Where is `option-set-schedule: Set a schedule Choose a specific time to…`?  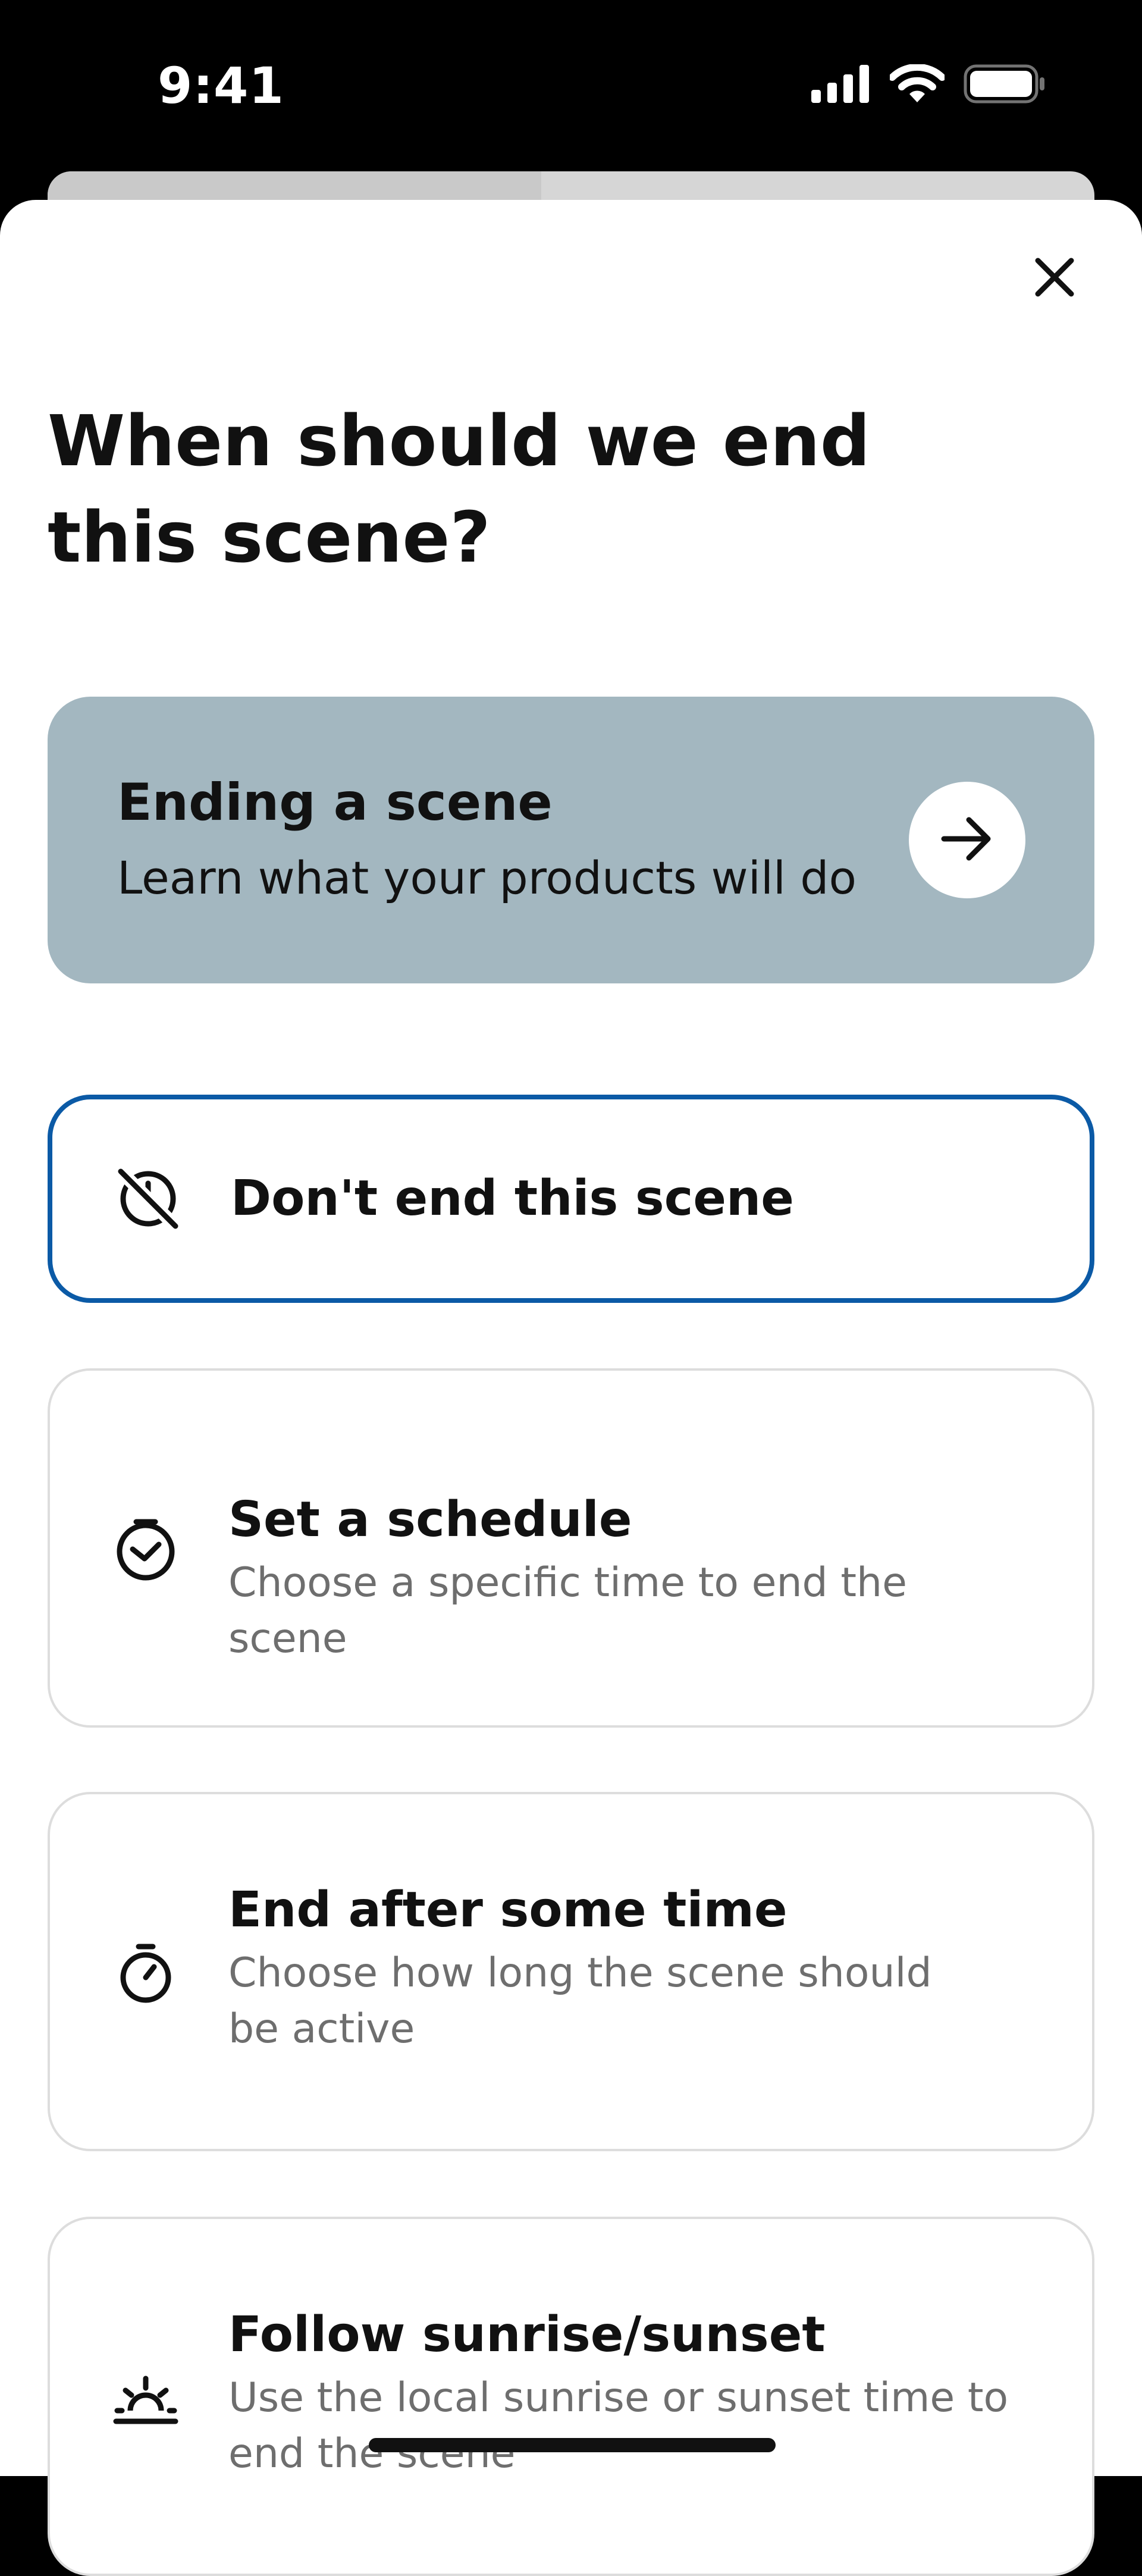 option-set-schedule: Set a schedule Choose a specific time to… is located at coordinates (571, 1548).